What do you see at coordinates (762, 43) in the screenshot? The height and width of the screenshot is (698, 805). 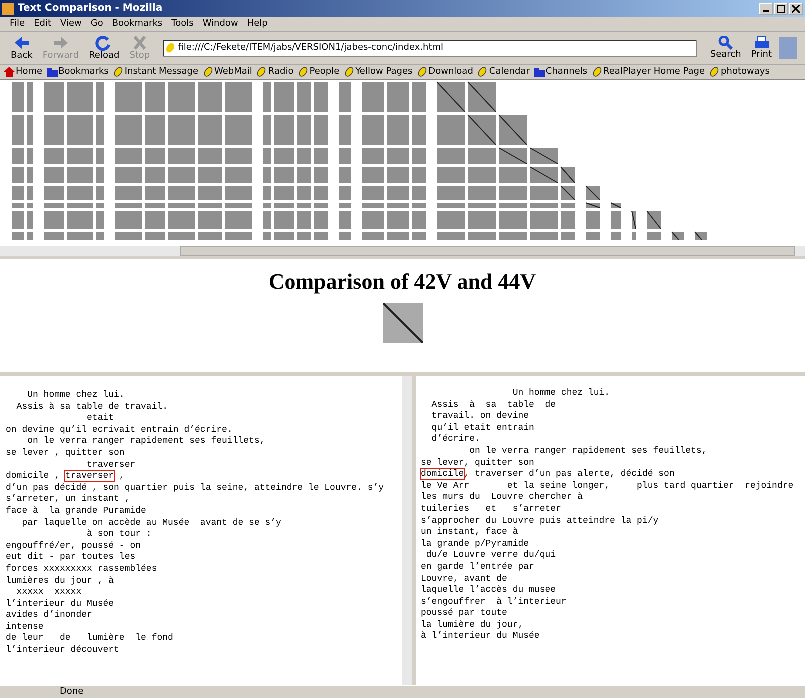 I see `printer-icon` at bounding box center [762, 43].